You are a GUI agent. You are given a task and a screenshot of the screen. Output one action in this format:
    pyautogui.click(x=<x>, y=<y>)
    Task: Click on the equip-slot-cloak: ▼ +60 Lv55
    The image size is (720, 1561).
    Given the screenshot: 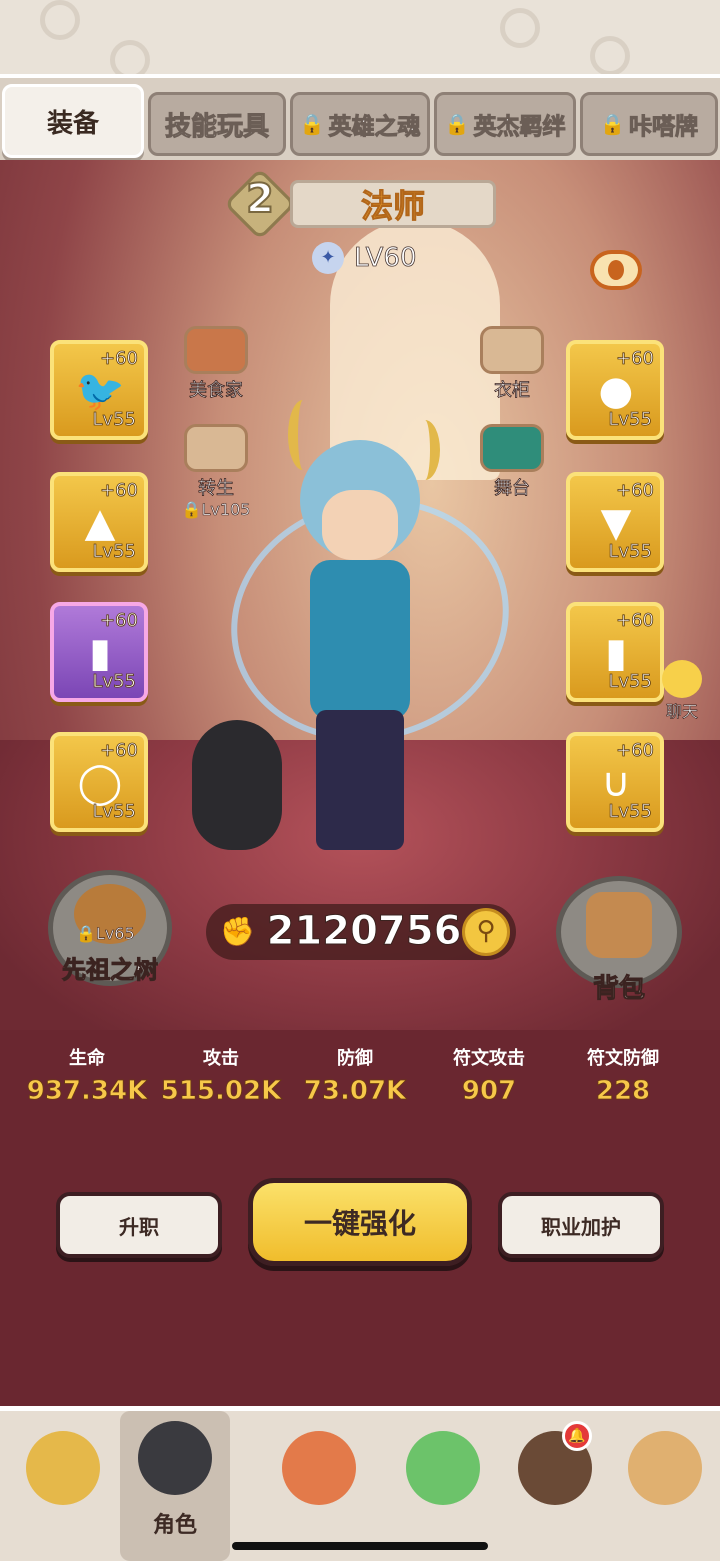 What is the action you would take?
    pyautogui.click(x=615, y=522)
    